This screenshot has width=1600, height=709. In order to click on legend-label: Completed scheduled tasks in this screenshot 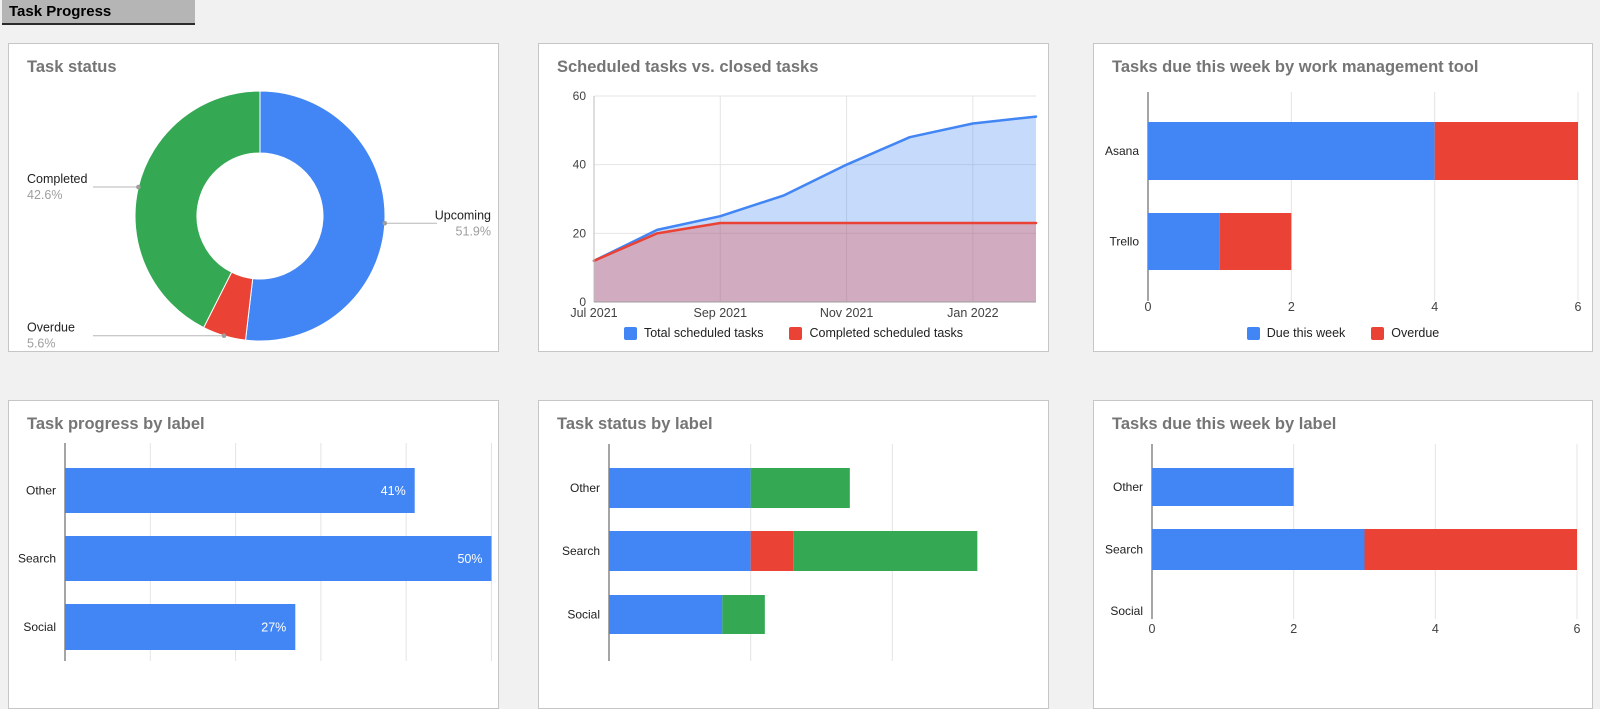, I will do `click(886, 333)`.